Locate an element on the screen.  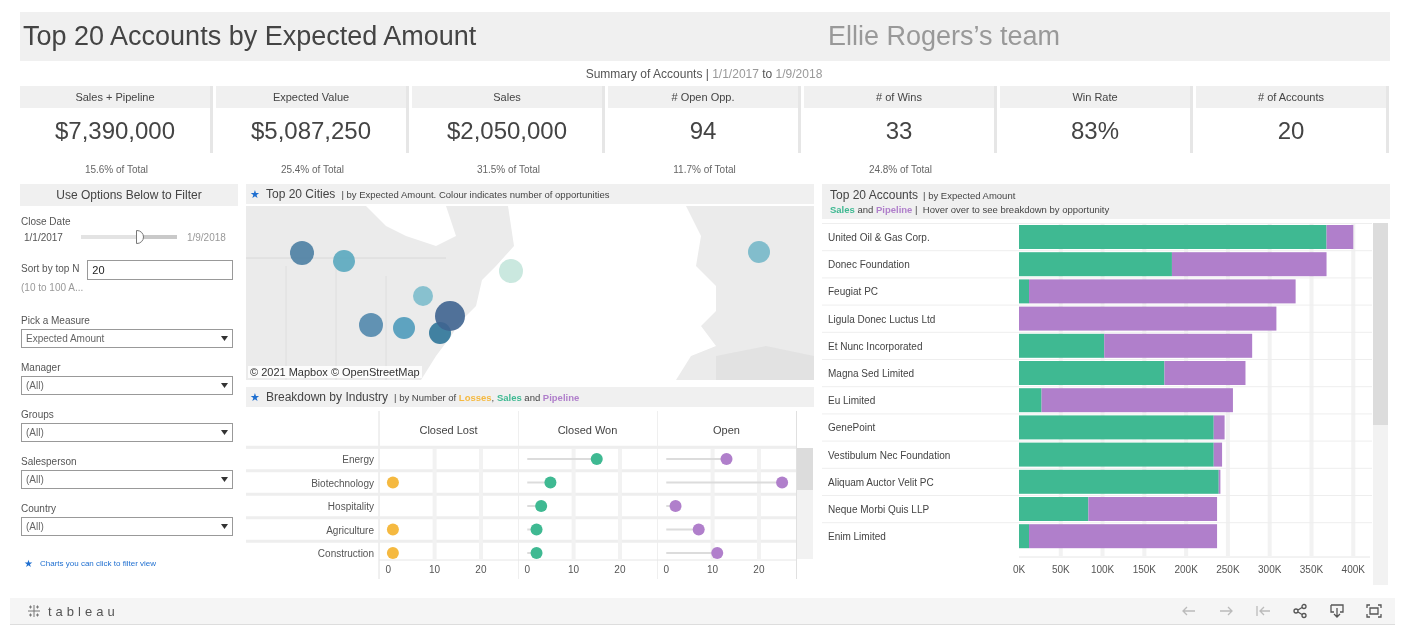
share-icon is located at coordinates (1300, 611).